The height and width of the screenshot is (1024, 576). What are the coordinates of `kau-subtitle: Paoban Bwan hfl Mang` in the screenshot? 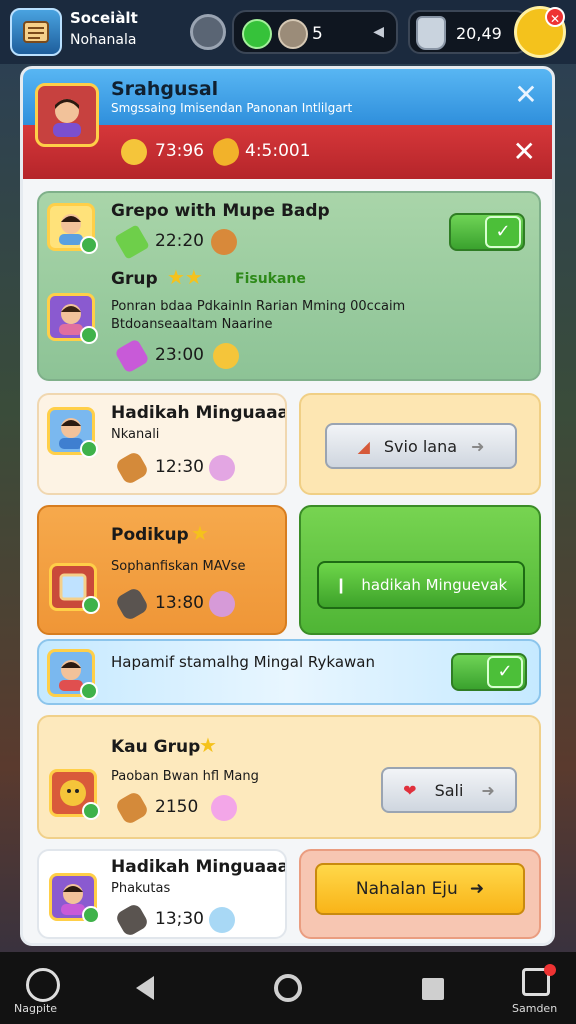 It's located at (185, 776).